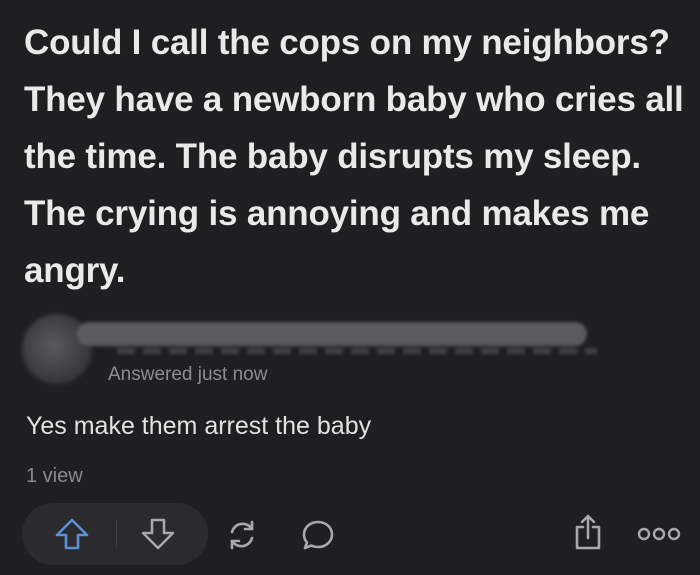  I want to click on more-dots-icon, so click(659, 534).